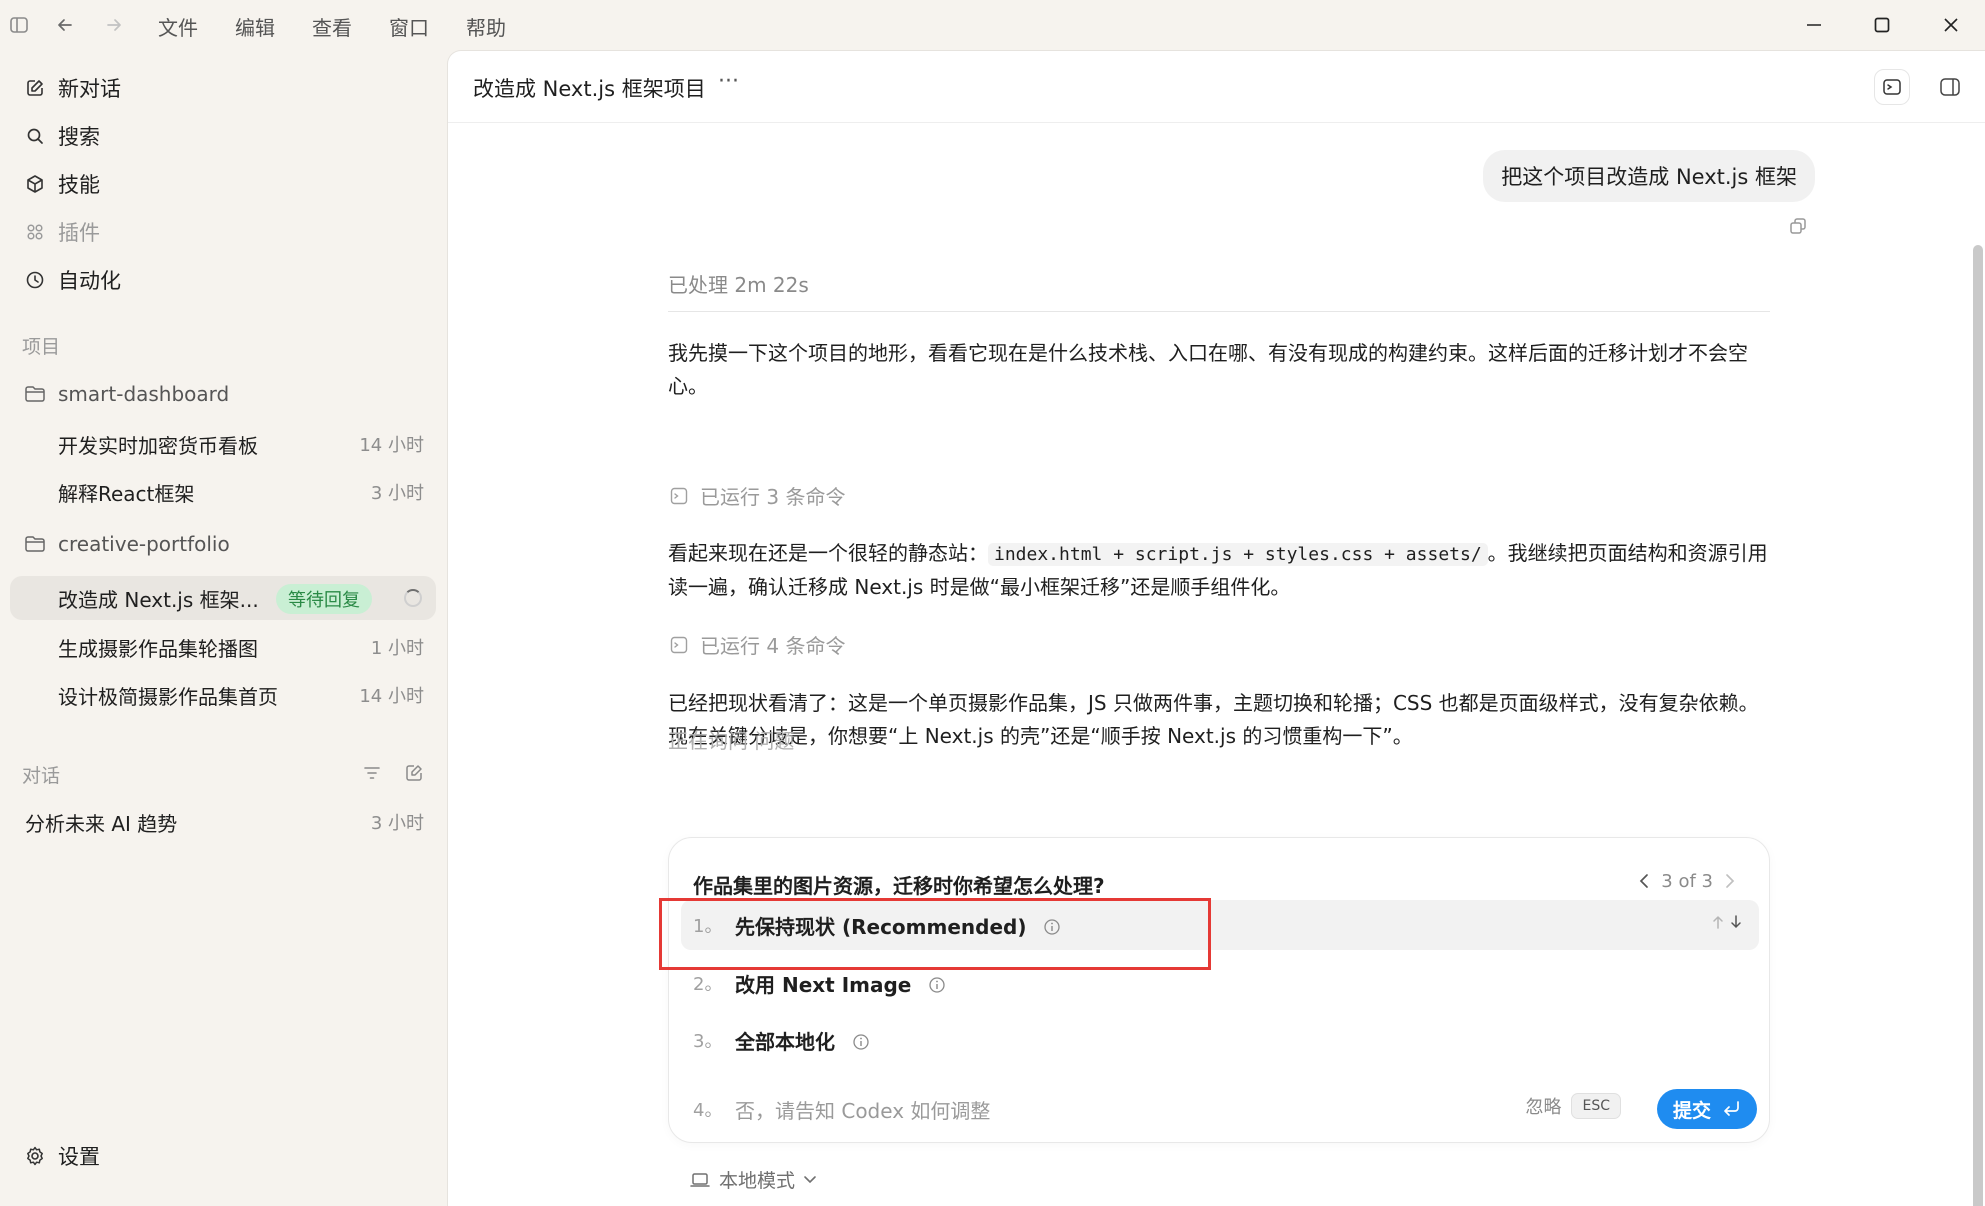 Image resolution: width=1985 pixels, height=1206 pixels. Describe the element at coordinates (19, 25) in the screenshot. I see `sidebar-toggle-icon` at that location.